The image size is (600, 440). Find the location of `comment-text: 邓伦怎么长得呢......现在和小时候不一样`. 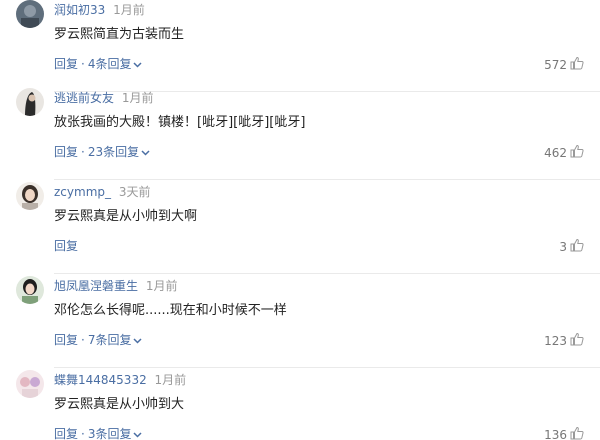

comment-text: 邓伦怎么长得呢......现在和小时候不一样 is located at coordinates (170, 310).